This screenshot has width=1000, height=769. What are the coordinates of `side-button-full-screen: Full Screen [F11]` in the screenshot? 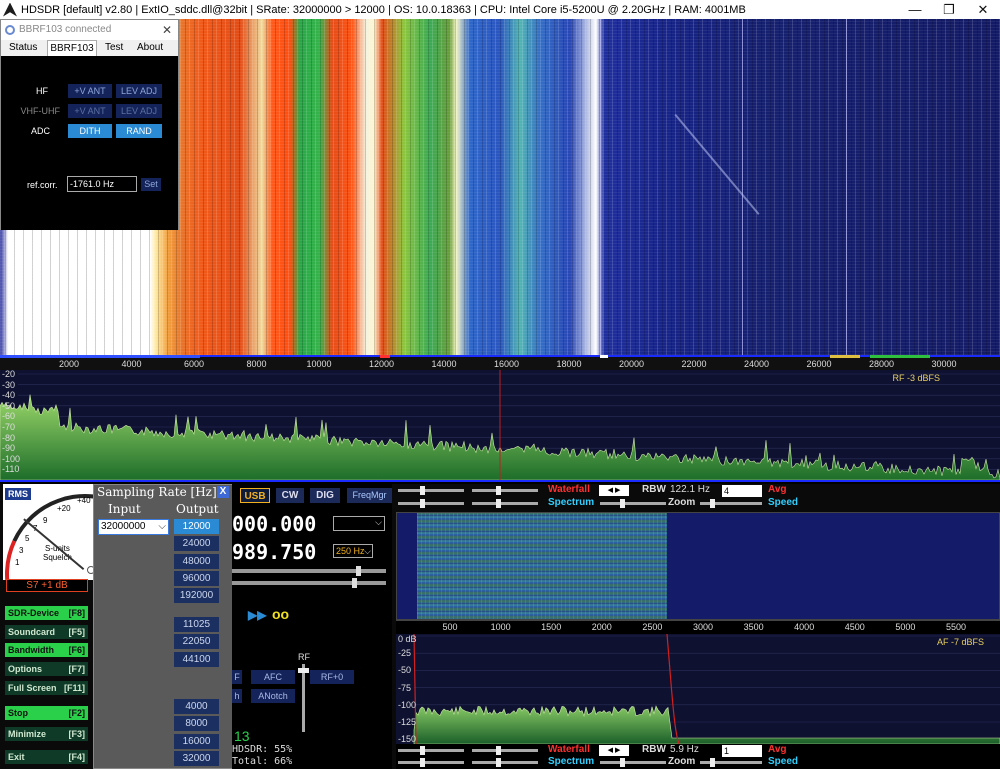 It's located at (46, 688).